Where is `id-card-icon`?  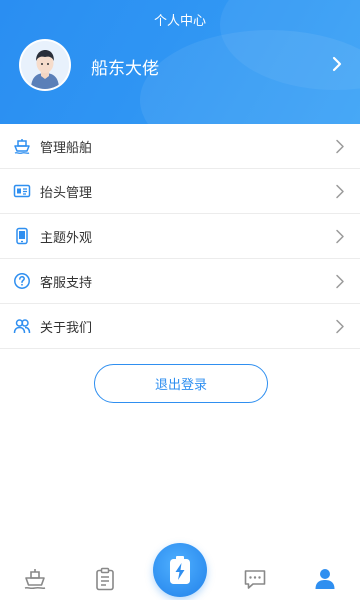
id-card-icon is located at coordinates (22, 191).